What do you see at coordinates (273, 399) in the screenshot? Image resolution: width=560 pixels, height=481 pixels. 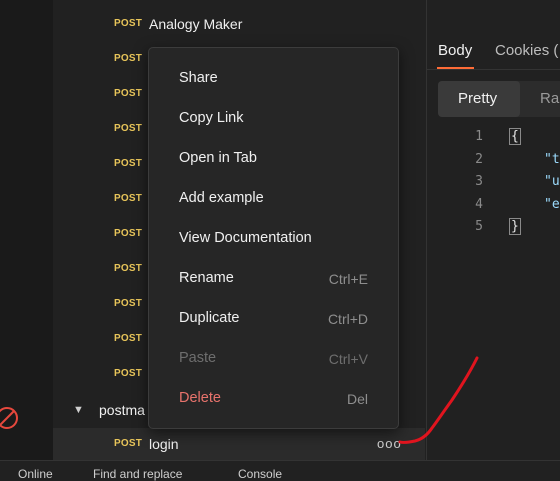 I see `menu-item-delete: Delete Del` at bounding box center [273, 399].